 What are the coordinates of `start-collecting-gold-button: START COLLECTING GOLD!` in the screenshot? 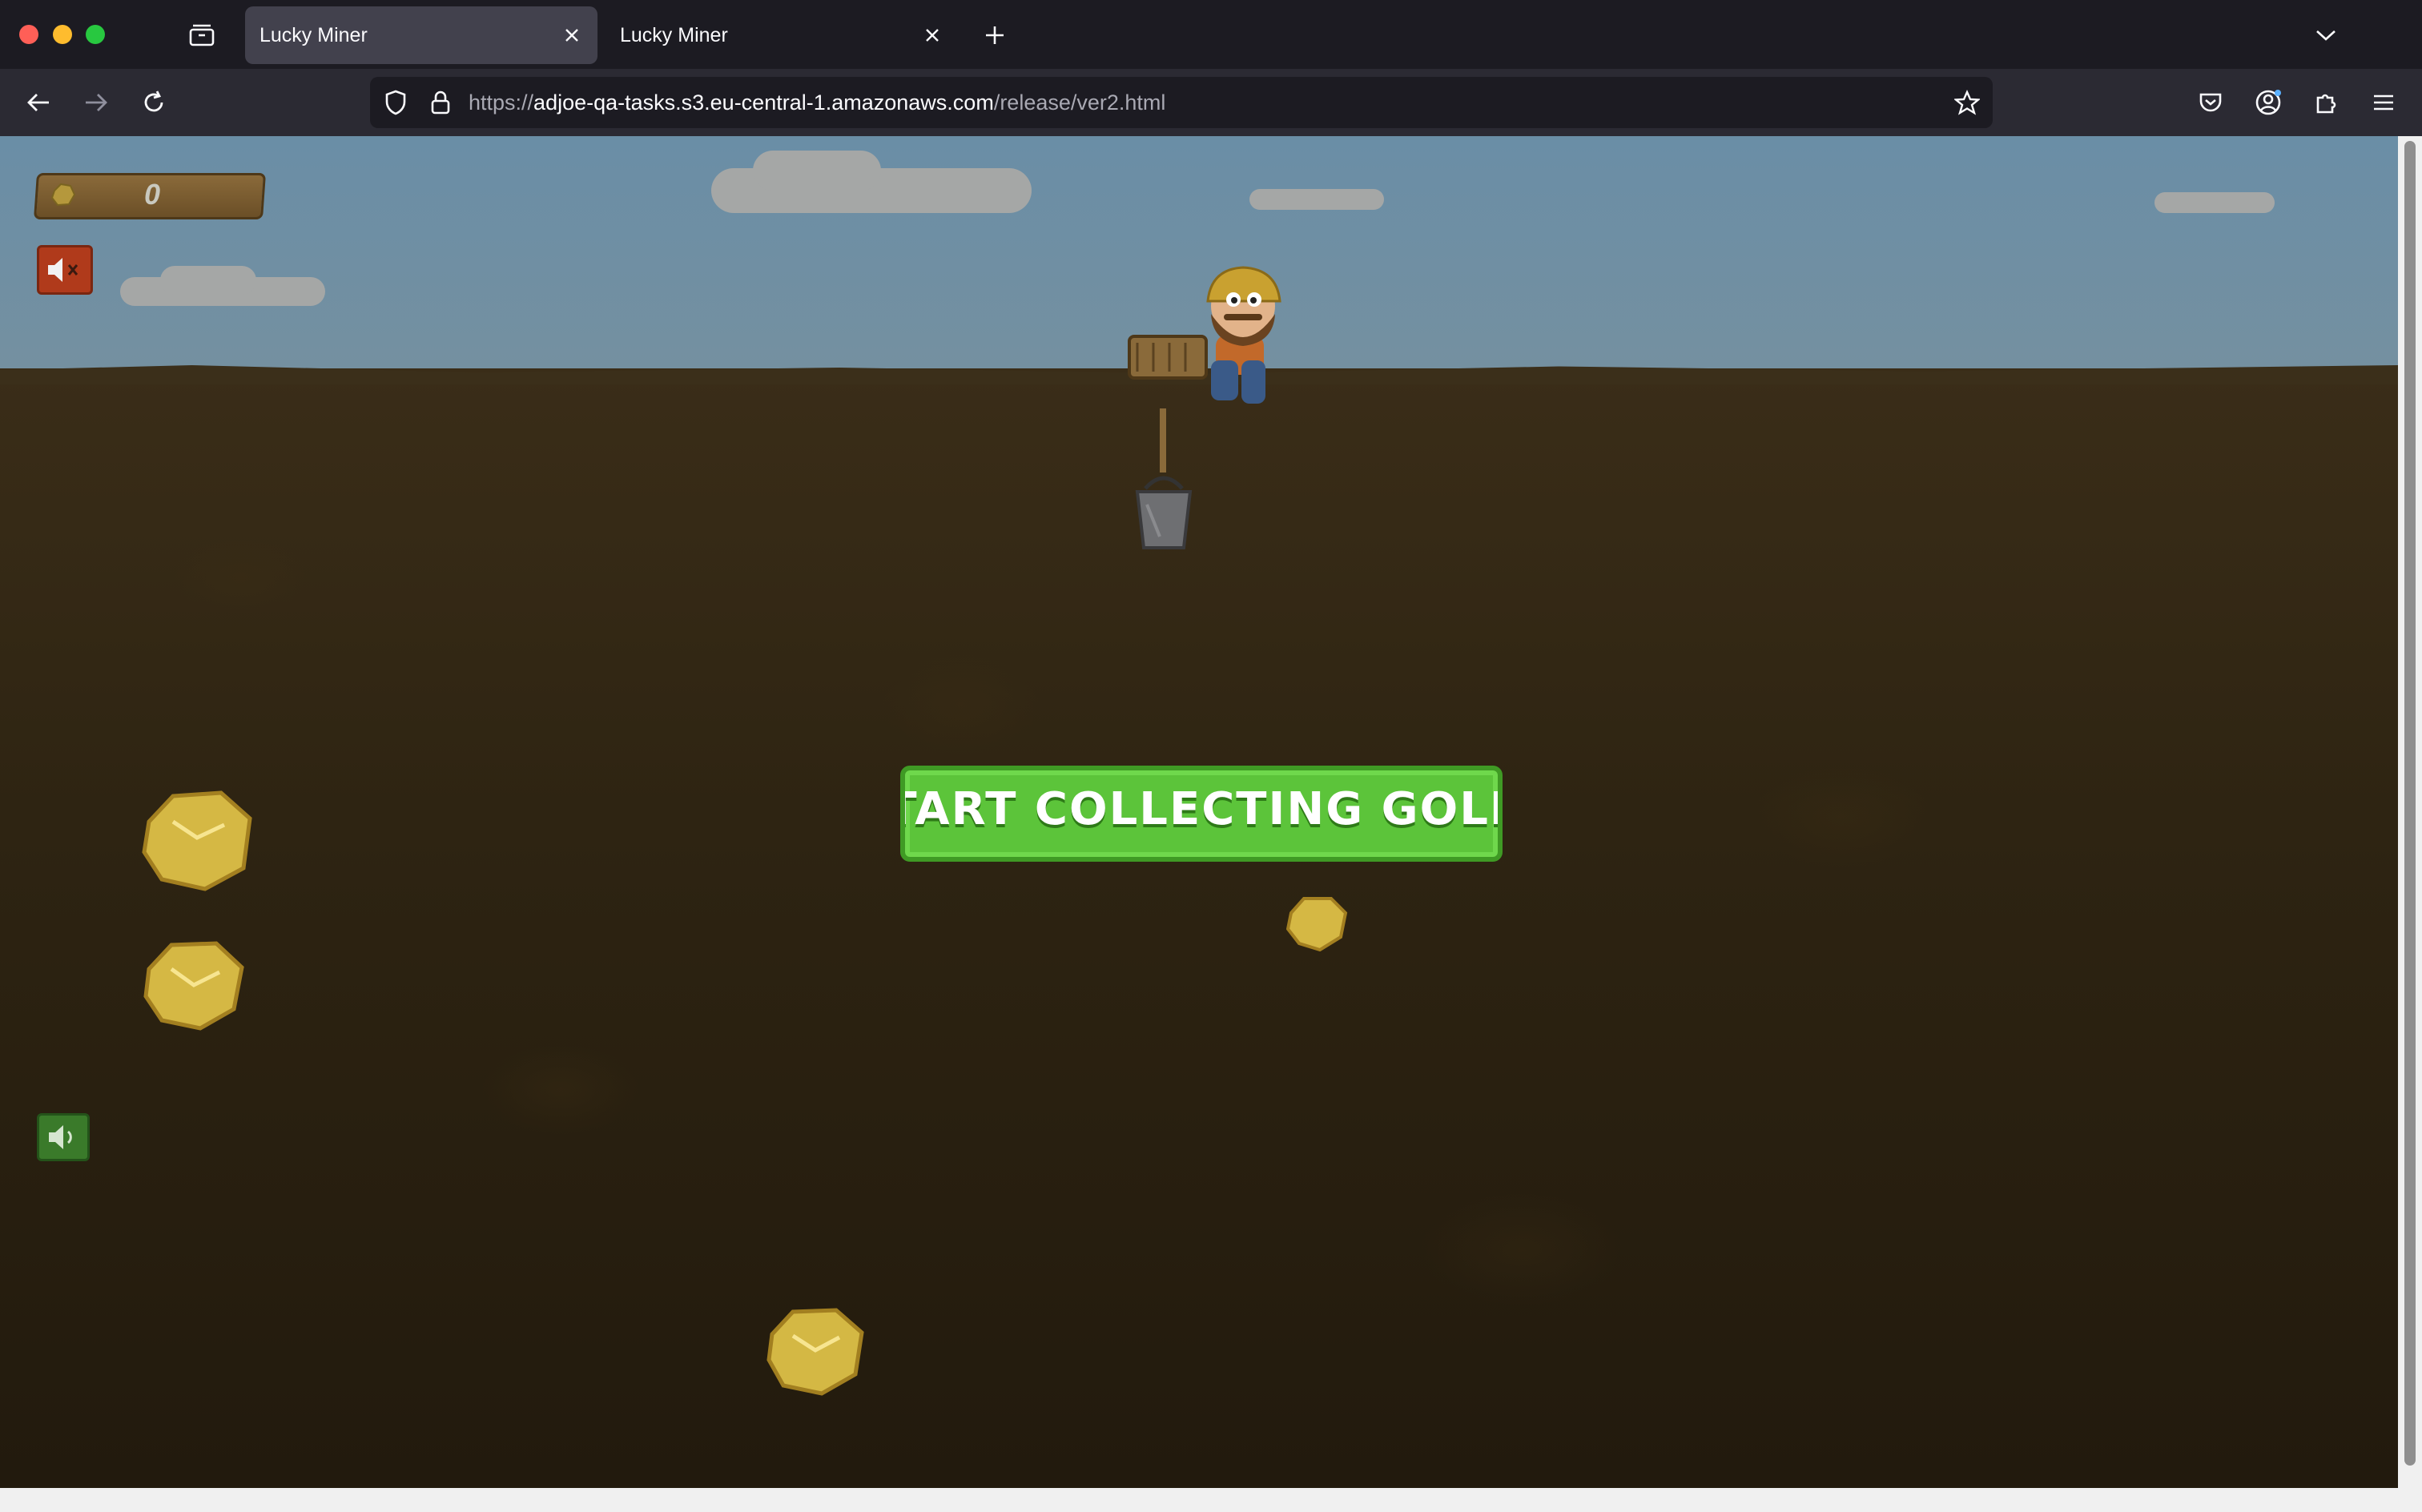 It's located at (1201, 814).